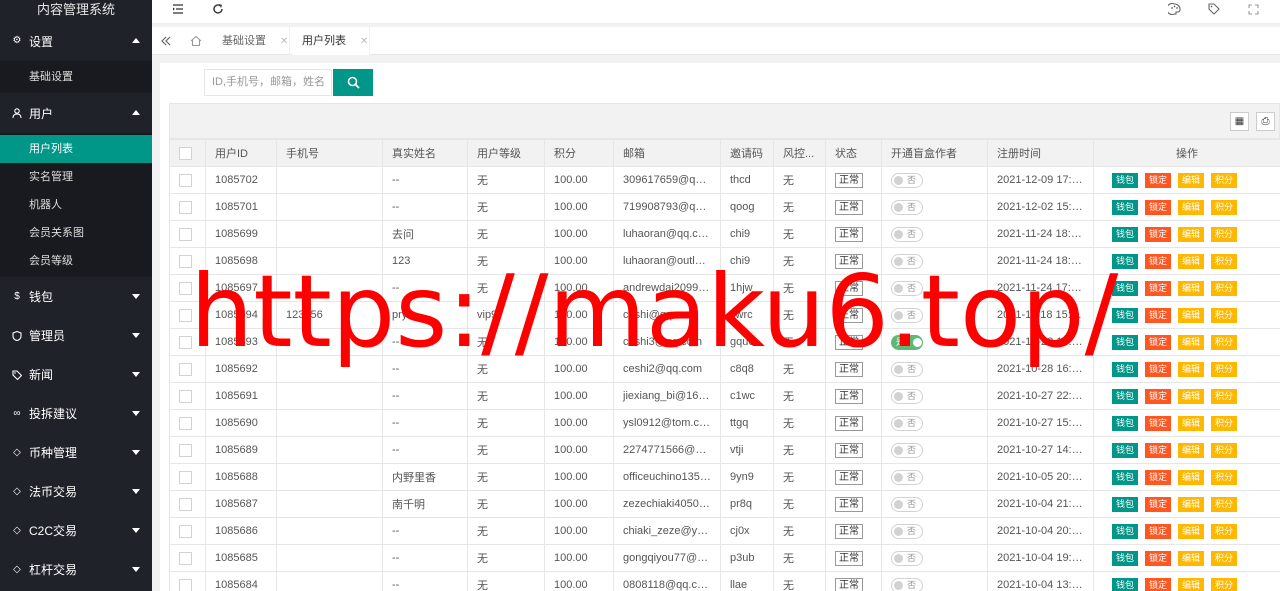  I want to click on double-chevron-left-icon, so click(166, 41).